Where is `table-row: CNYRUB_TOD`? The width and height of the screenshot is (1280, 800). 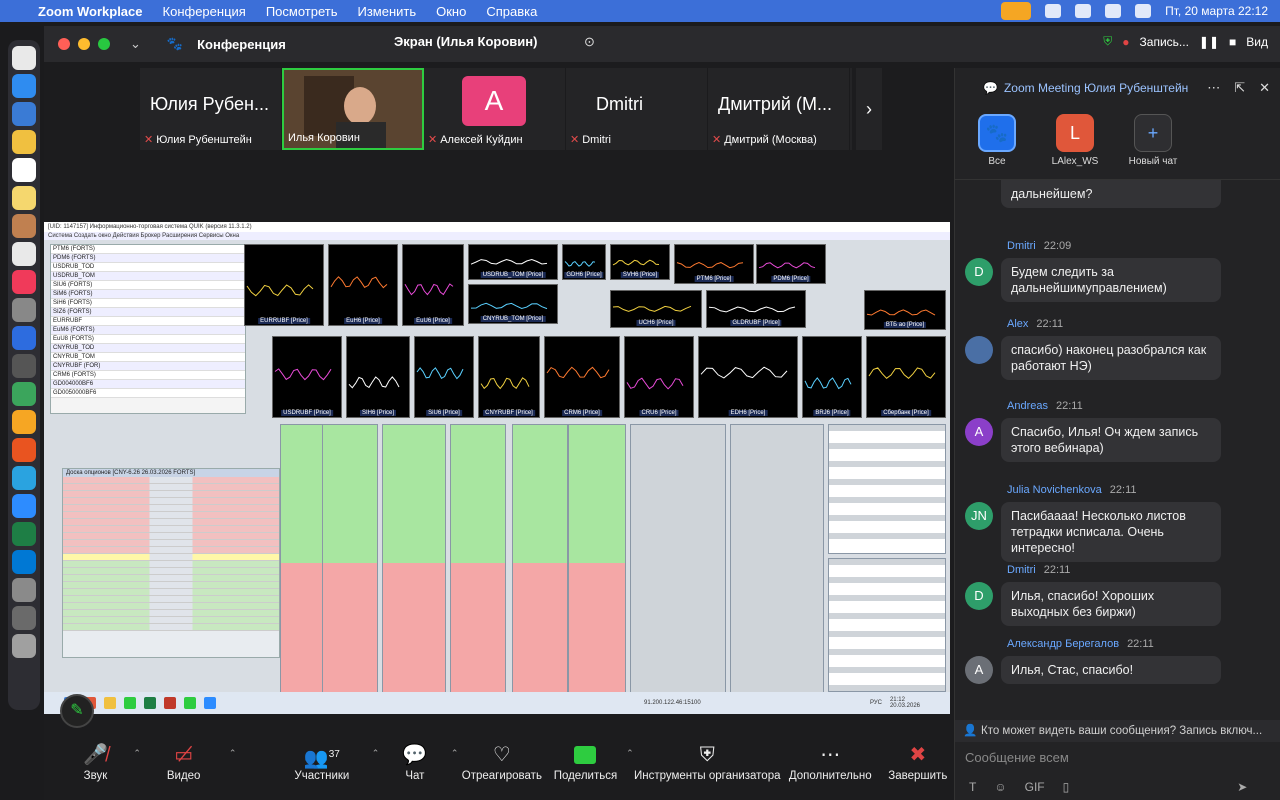
table-row: CNYRUB_TOD is located at coordinates (148, 348).